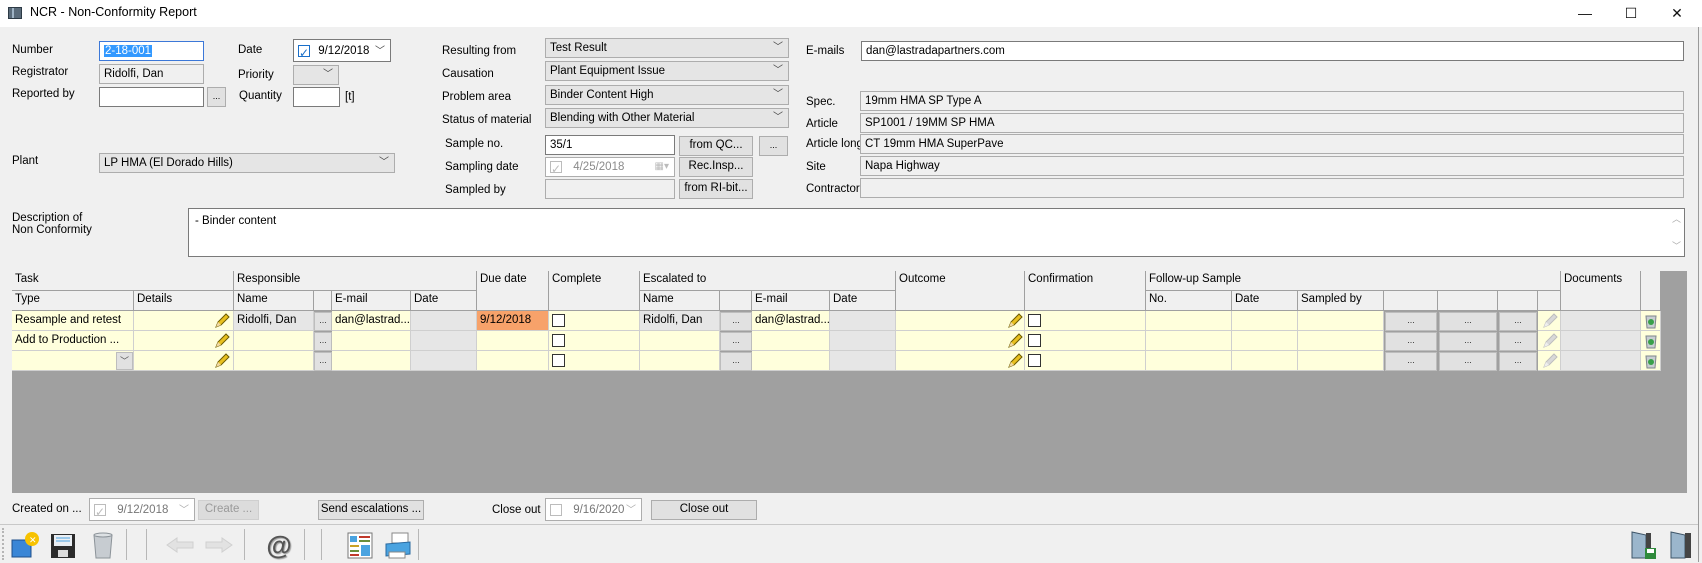 The height and width of the screenshot is (563, 1702). What do you see at coordinates (863, 301) in the screenshot?
I see `header-esc-date: Date` at bounding box center [863, 301].